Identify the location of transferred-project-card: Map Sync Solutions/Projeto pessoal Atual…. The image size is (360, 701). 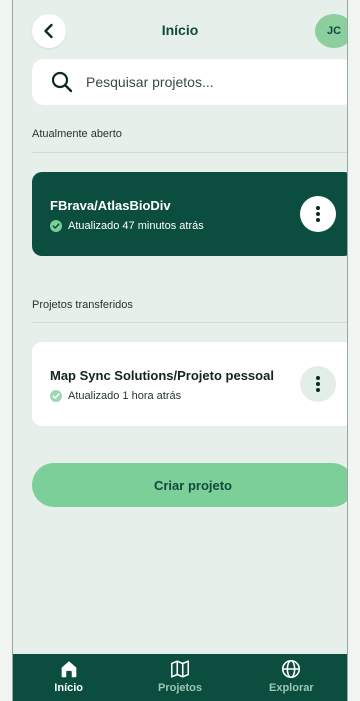
(189, 384).